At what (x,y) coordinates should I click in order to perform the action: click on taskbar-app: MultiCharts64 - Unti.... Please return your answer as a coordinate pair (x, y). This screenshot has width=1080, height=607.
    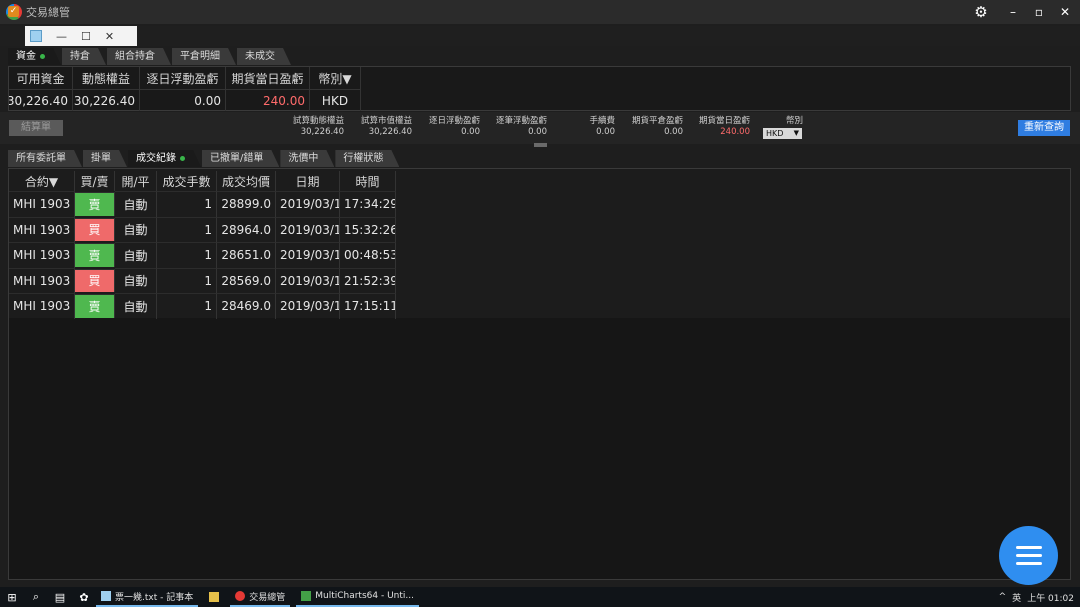
    Looking at the image, I should click on (357, 597).